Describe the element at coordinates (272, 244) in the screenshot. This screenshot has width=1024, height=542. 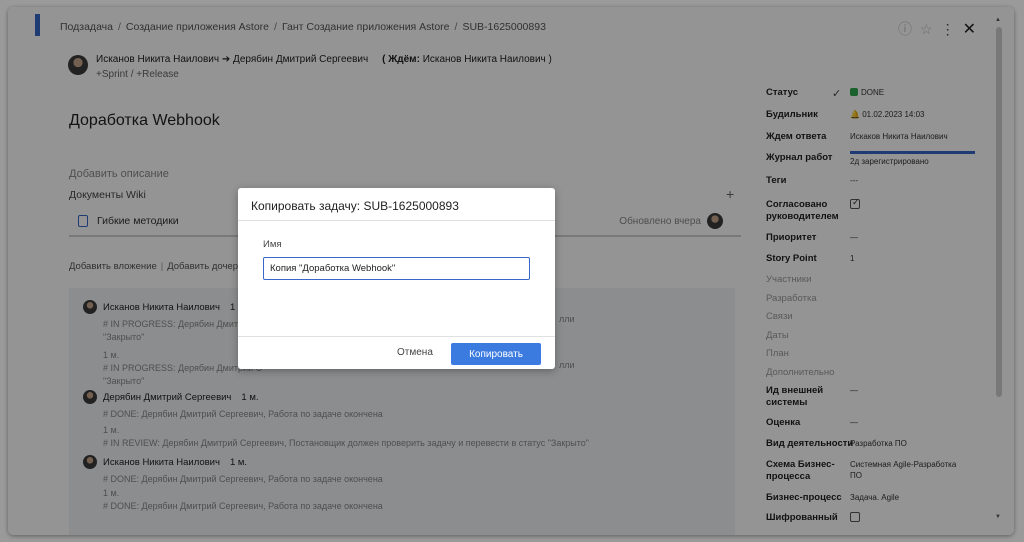
I see `name-field-label: Имя` at that location.